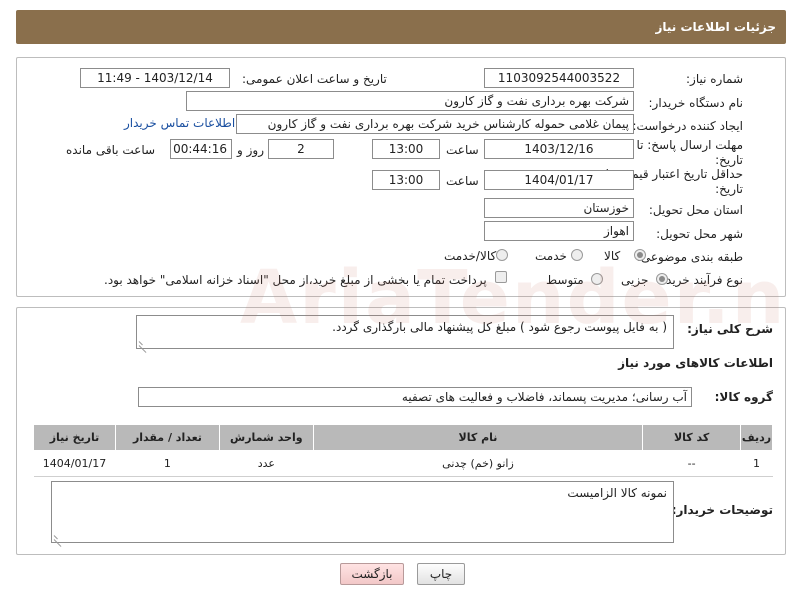 The height and width of the screenshot is (598, 789). Describe the element at coordinates (314, 79) in the screenshot. I see `announce-label: تاریخ و ساعت اعلان عمومی:` at that location.